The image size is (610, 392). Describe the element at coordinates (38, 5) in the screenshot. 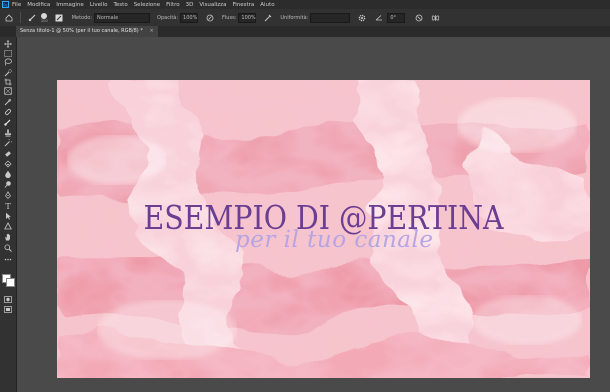

I see `menu-modifica: Modifica` at that location.